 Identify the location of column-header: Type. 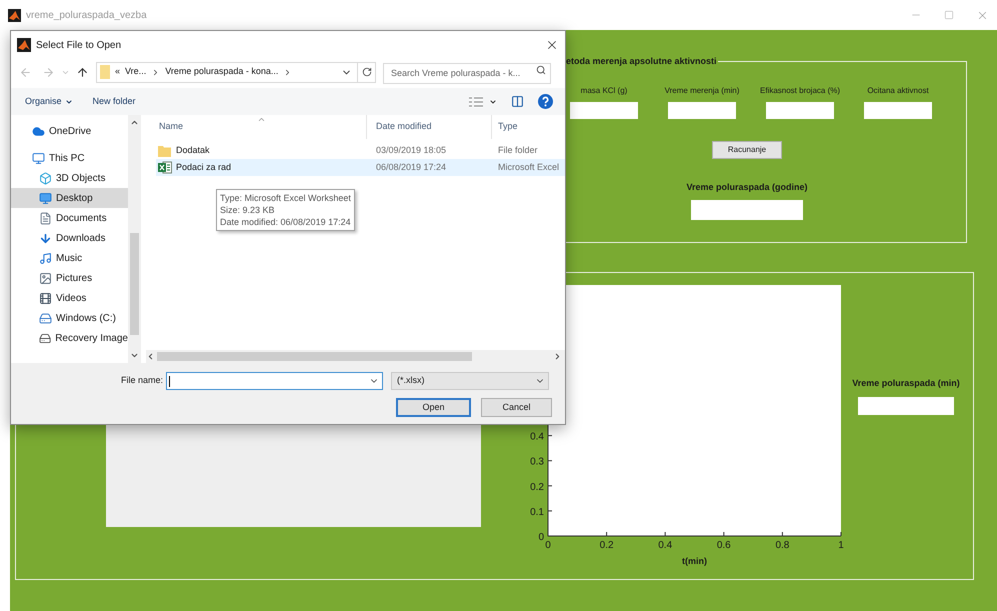
(504, 127).